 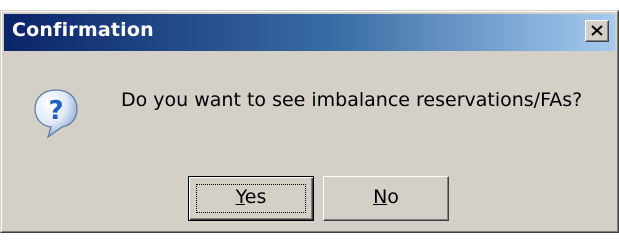 I want to click on no-label-rest: o, so click(x=393, y=197).